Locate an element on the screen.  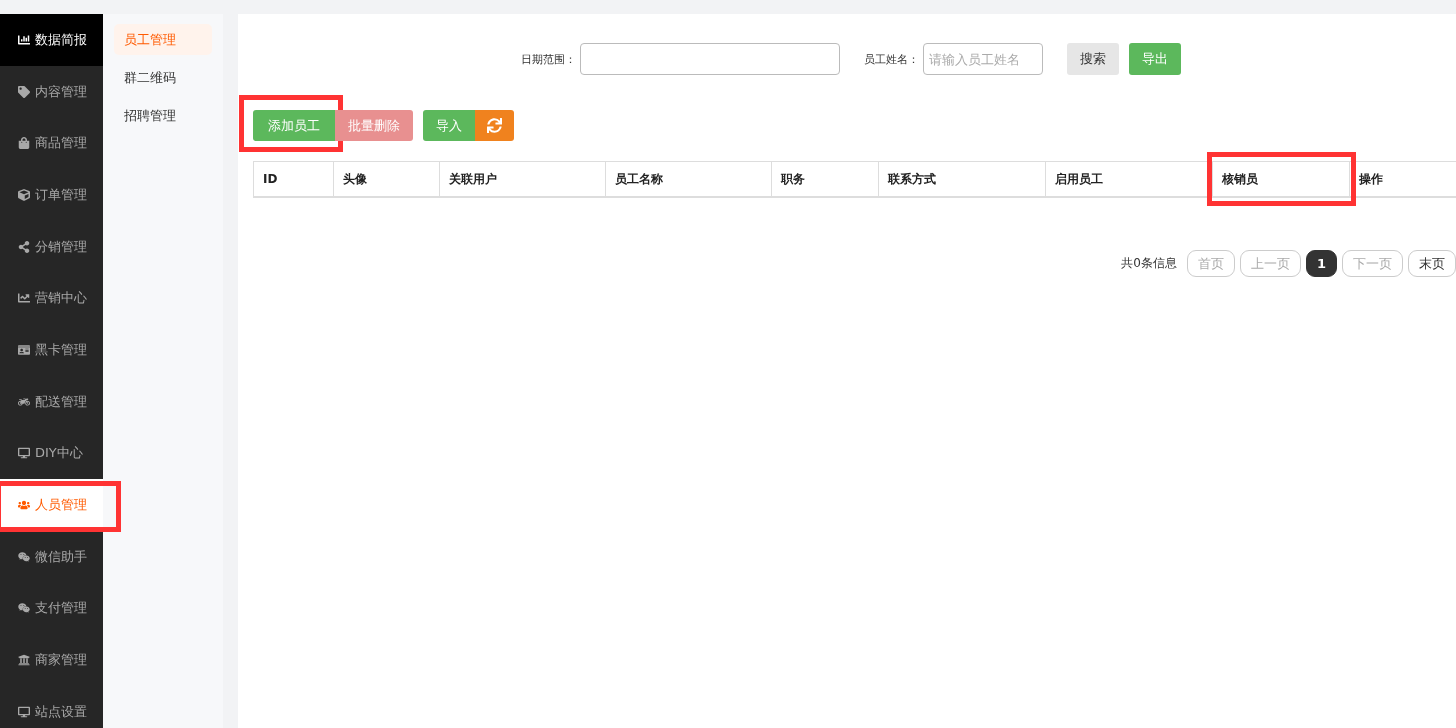
column-header: 职务 is located at coordinates (792, 179).